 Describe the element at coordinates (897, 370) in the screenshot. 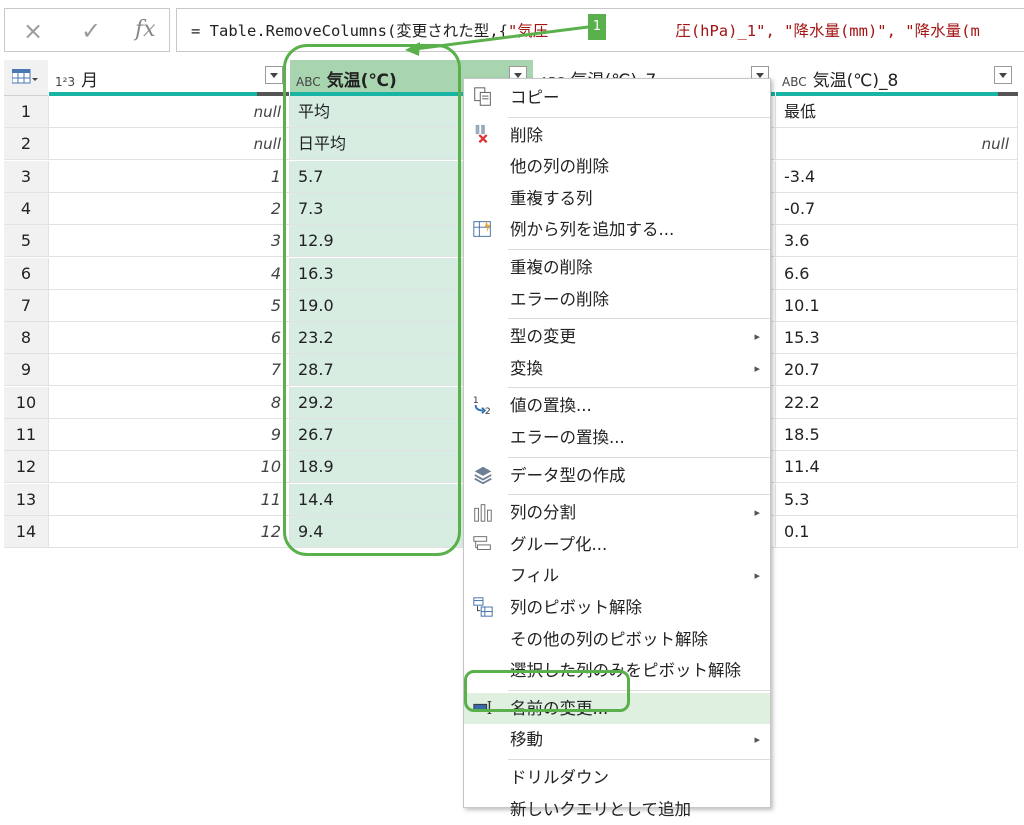

I see `cell-temp-8: 20.7` at that location.